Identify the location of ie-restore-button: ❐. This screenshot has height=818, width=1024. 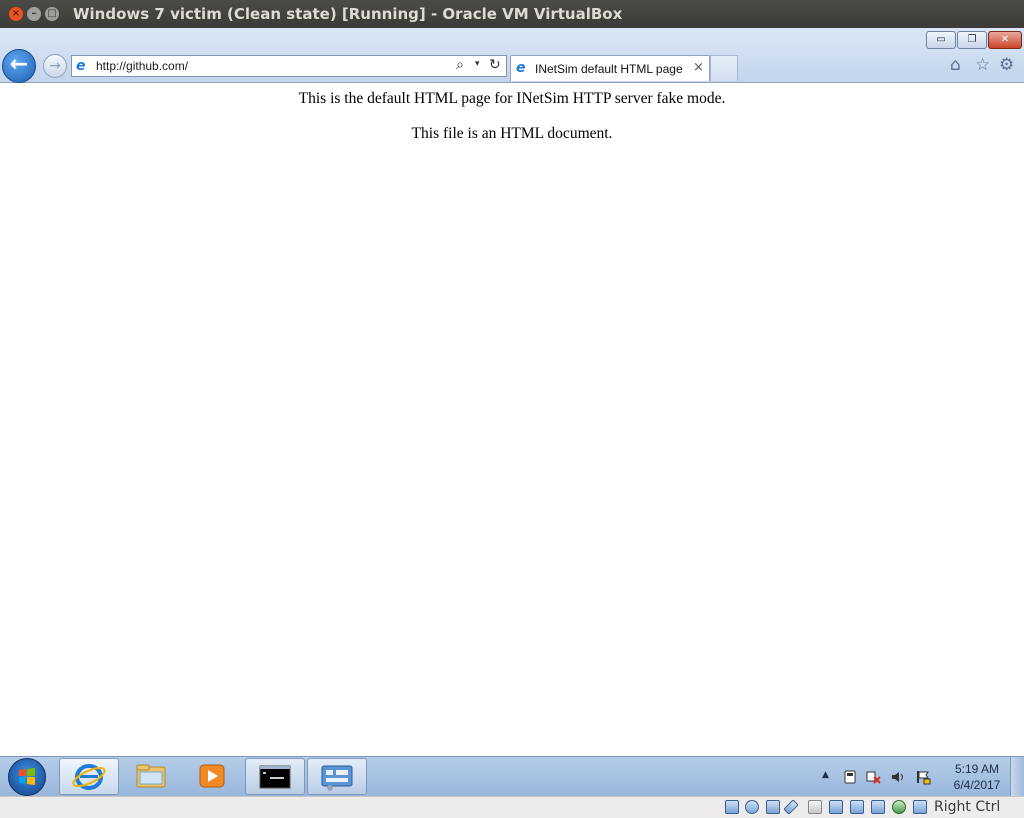
(972, 40).